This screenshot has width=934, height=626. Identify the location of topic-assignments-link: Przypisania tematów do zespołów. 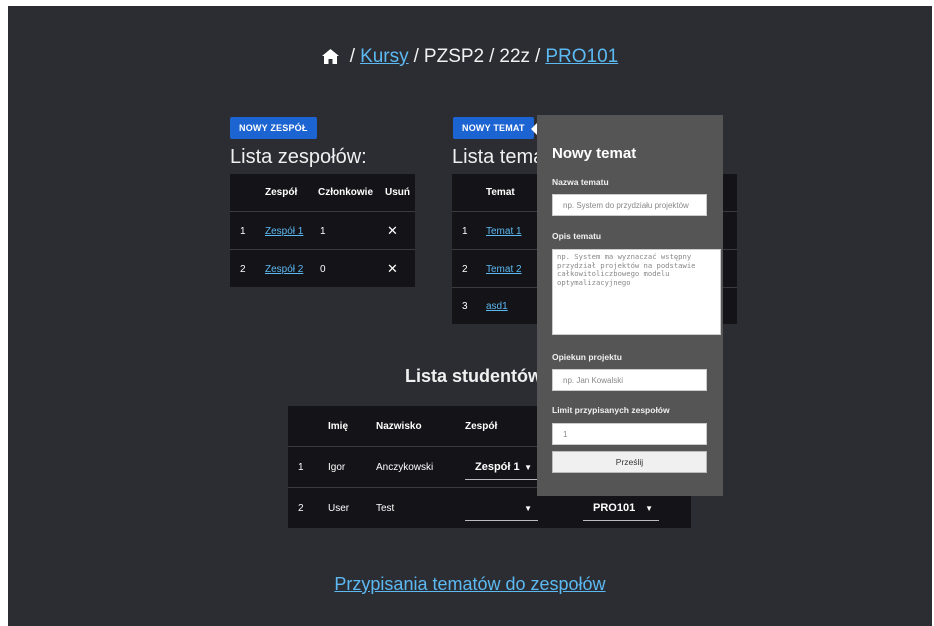
(470, 584).